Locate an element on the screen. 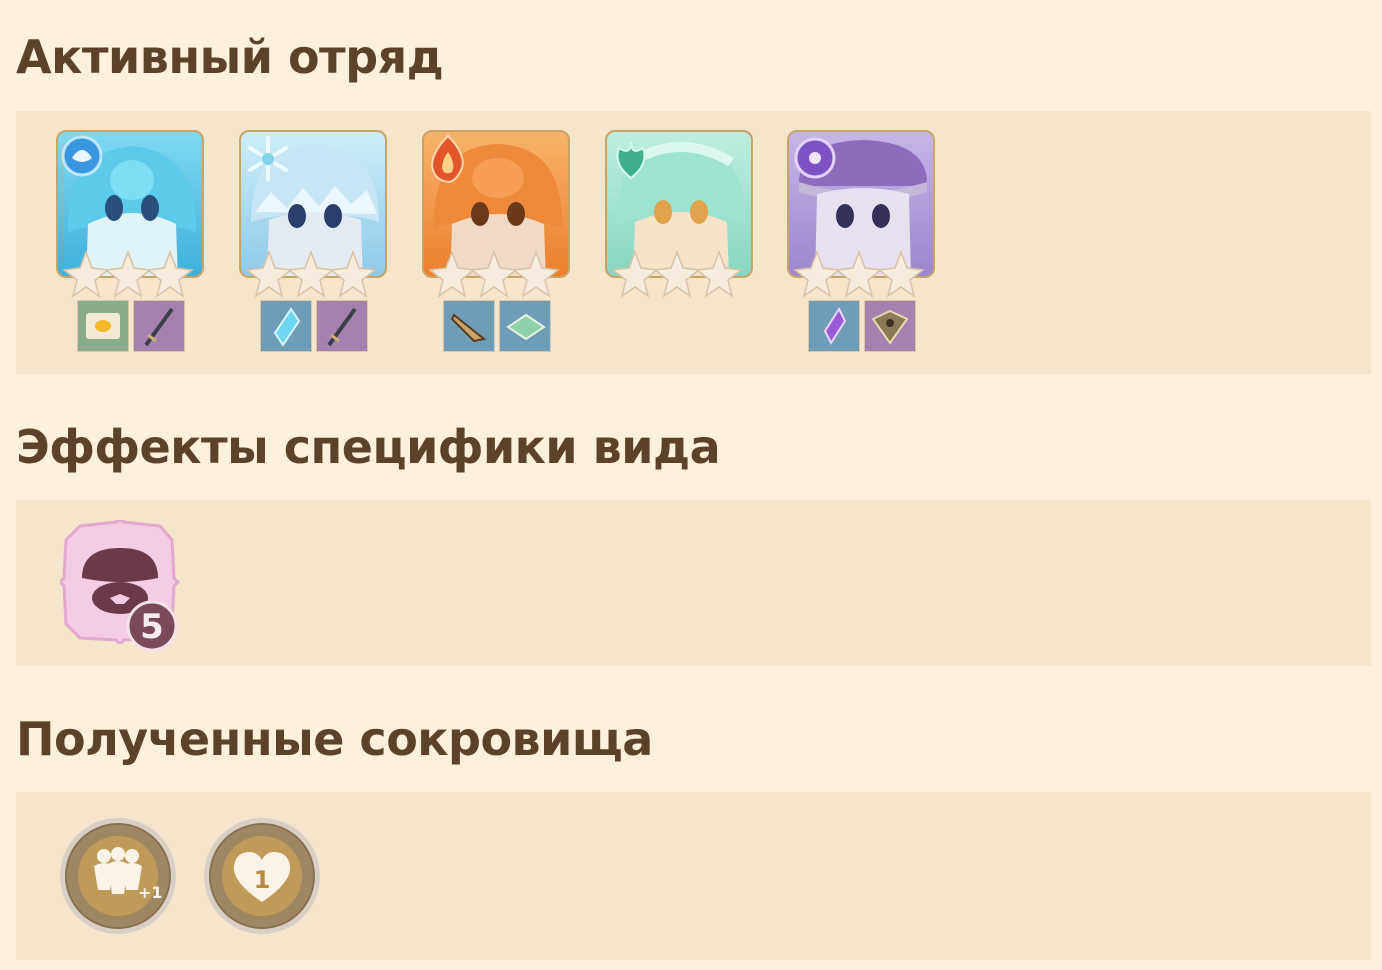 Image resolution: width=1382 pixels, height=970 pixels. pyro-icon is located at coordinates (447, 159).